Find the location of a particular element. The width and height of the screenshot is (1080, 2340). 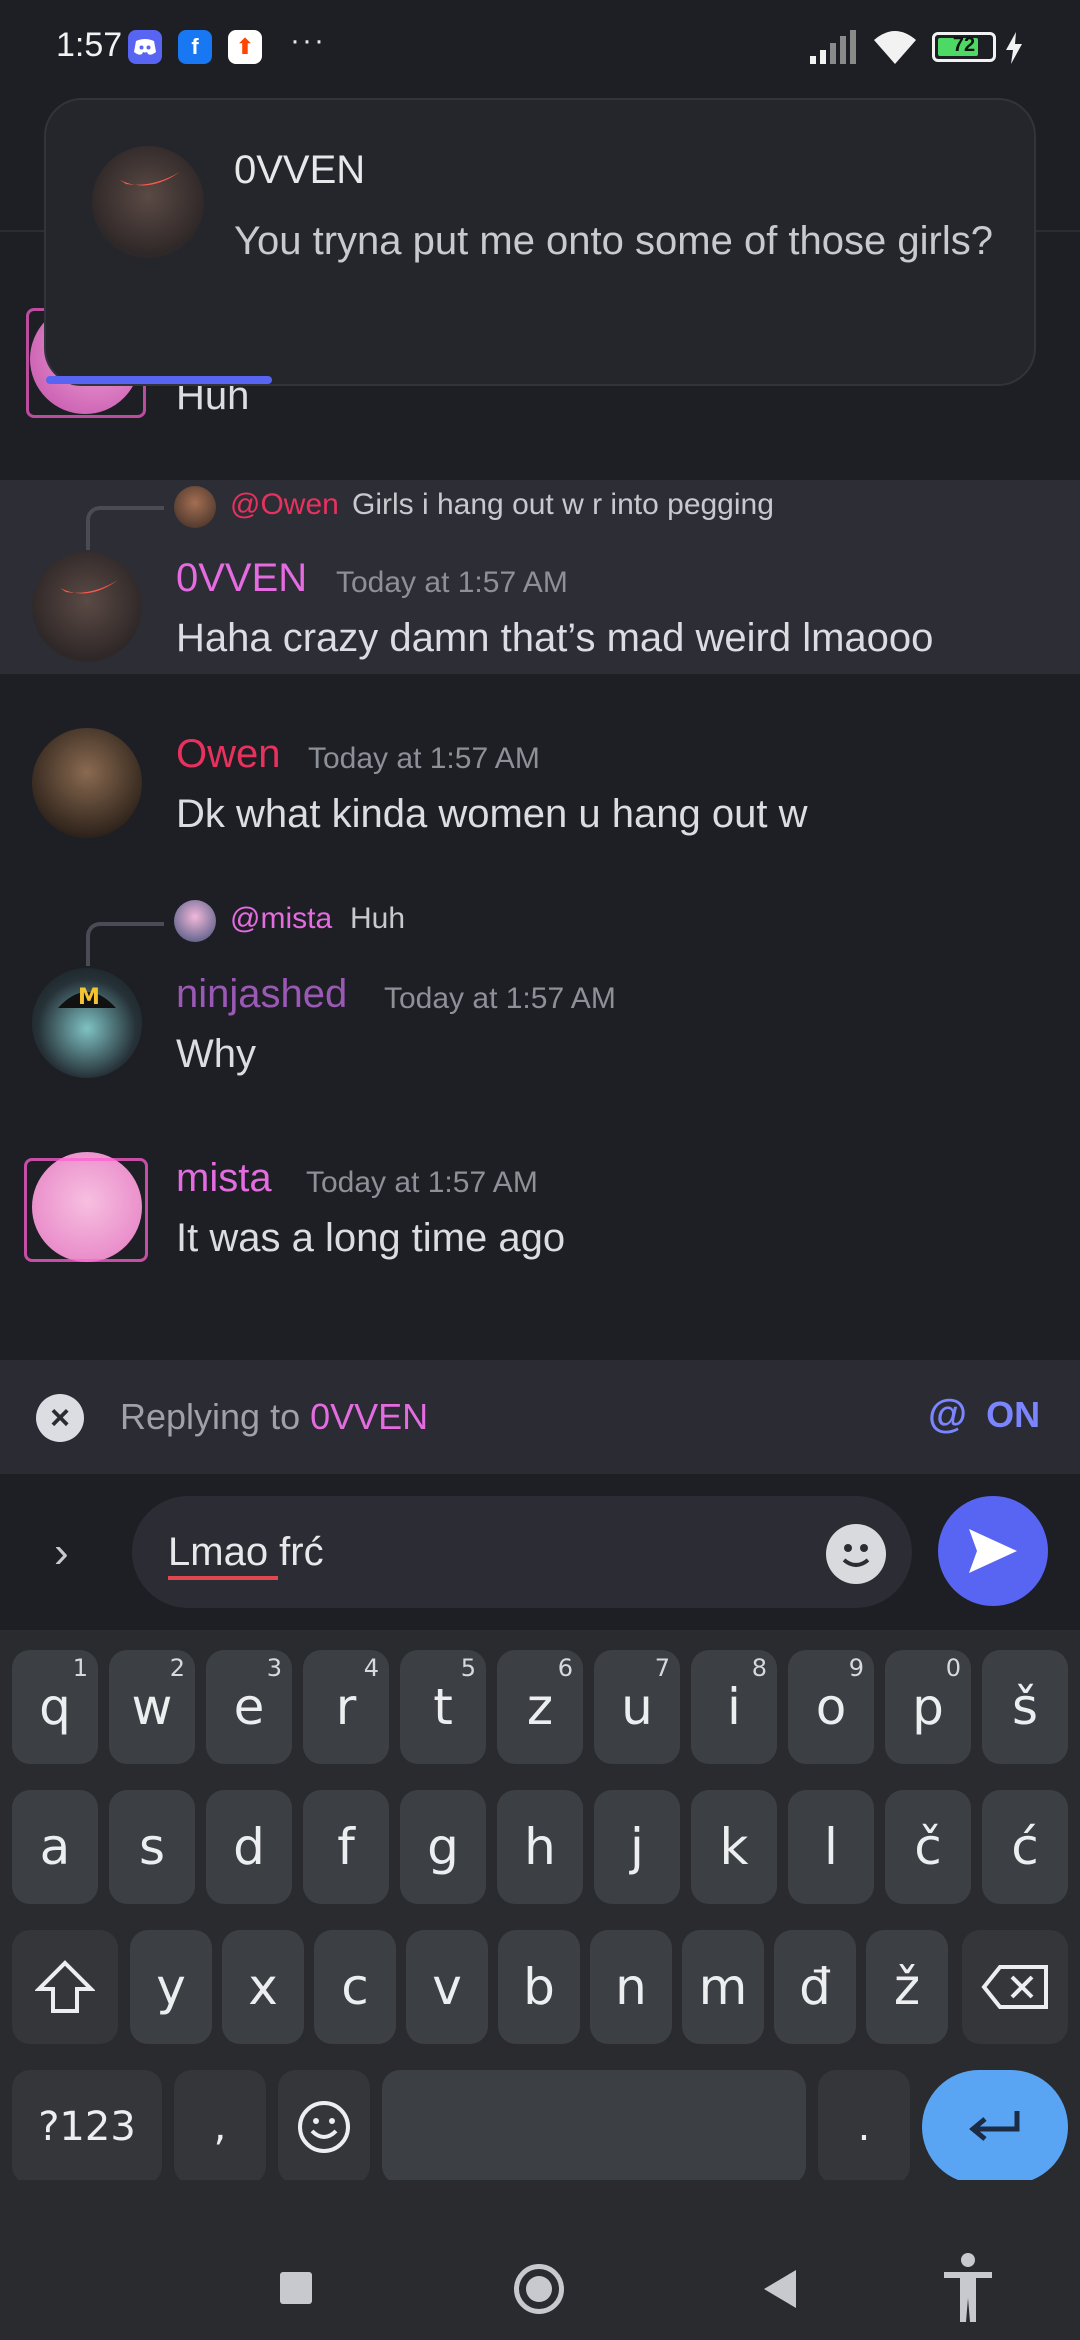

message-text: Haha crazy damn that’s mad weird lmaooo is located at coordinates (555, 638).